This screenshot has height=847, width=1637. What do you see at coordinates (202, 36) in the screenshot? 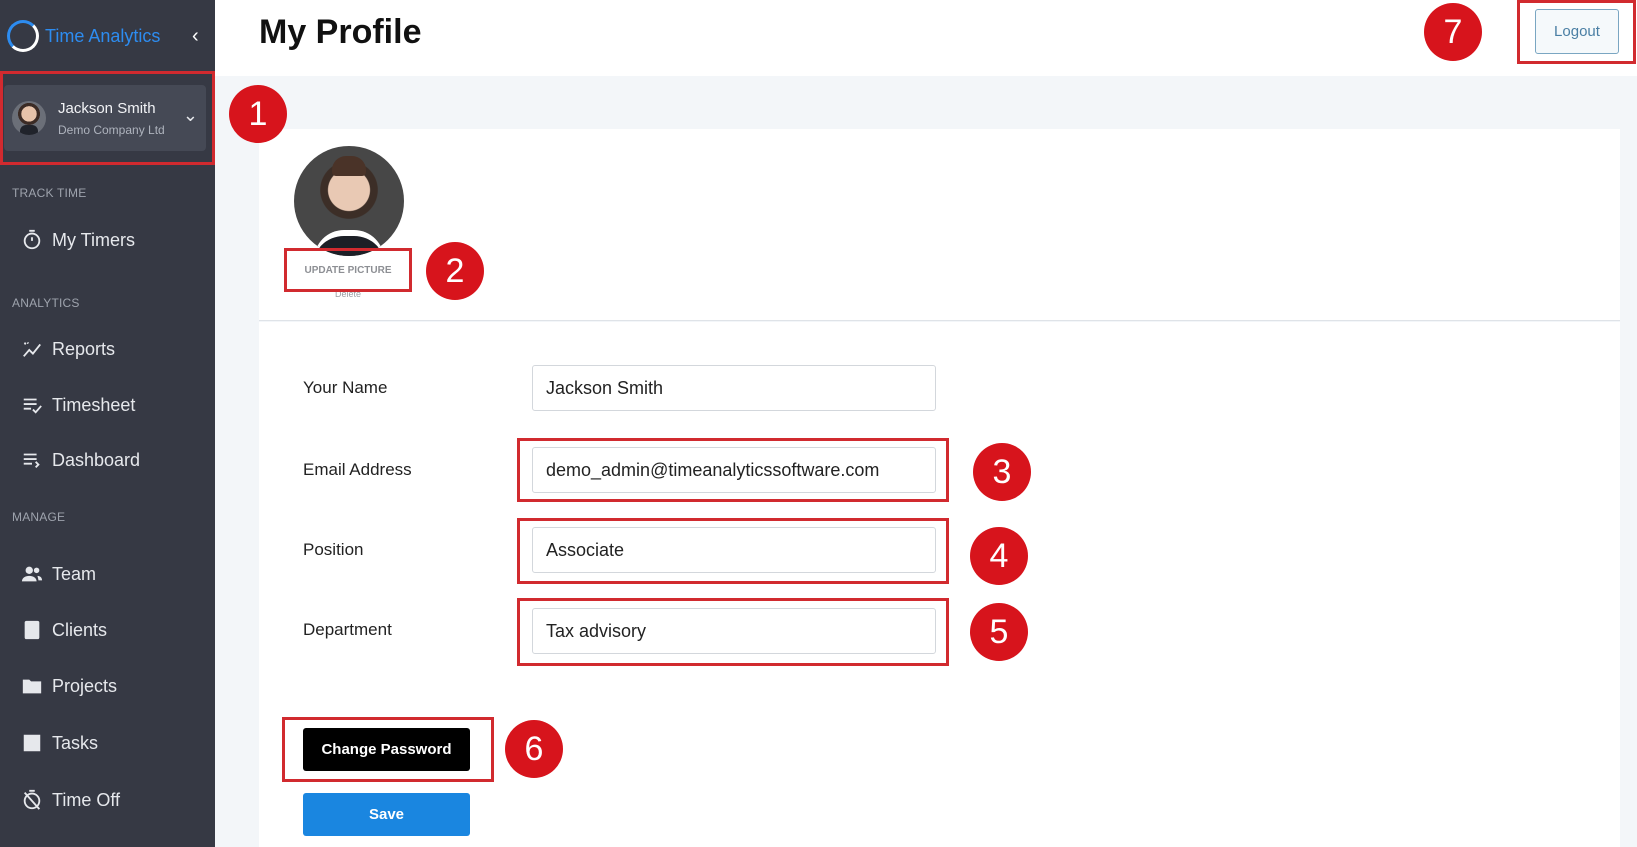
I see `chevron-left-icon: ‹` at bounding box center [202, 36].